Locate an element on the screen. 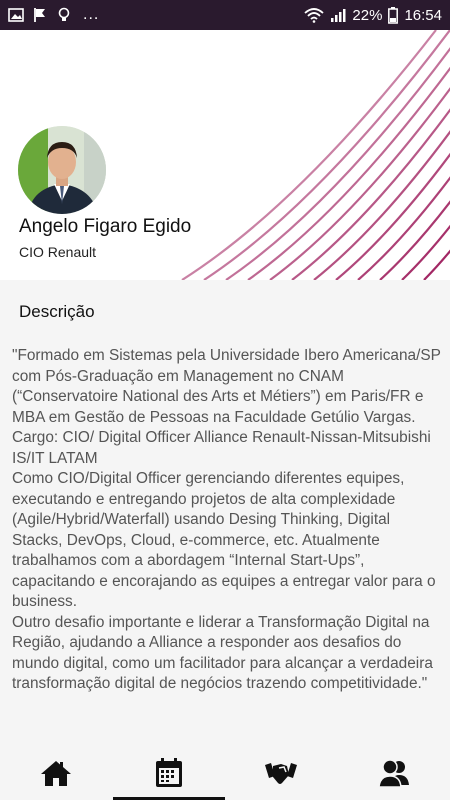  nav-partners is located at coordinates (281, 775).